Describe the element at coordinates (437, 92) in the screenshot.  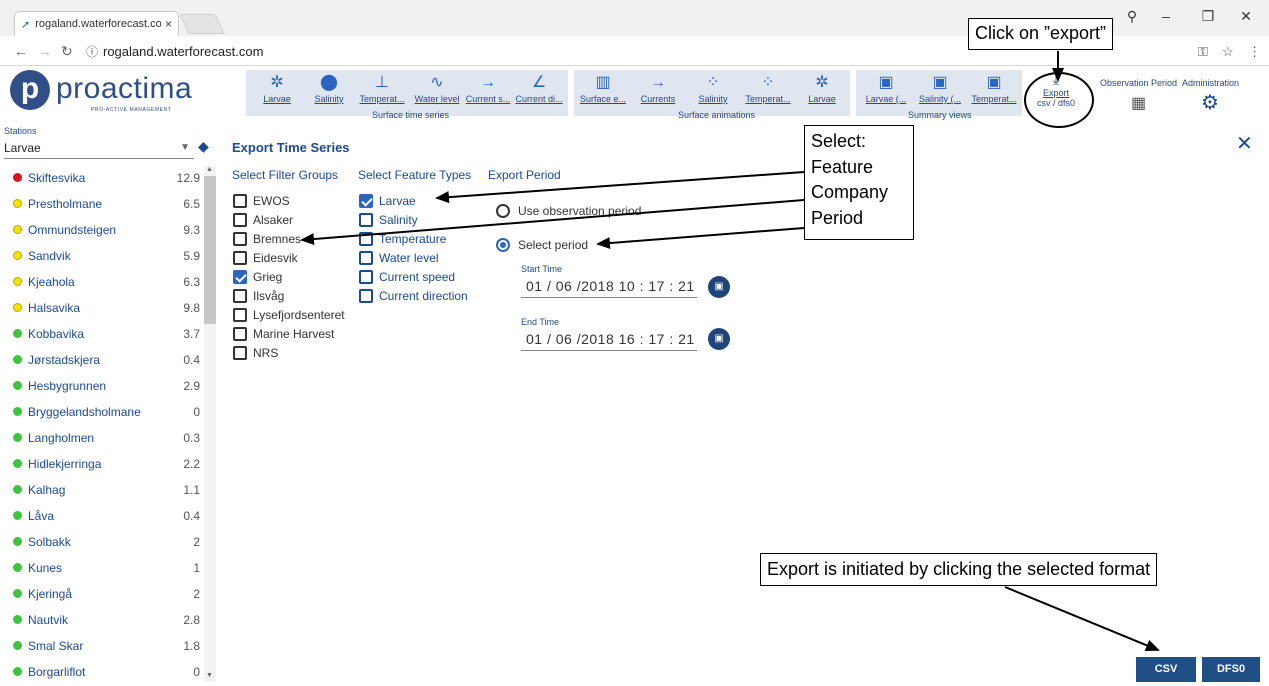
I see `tool-water-level-ts: ∿ Water level` at that location.